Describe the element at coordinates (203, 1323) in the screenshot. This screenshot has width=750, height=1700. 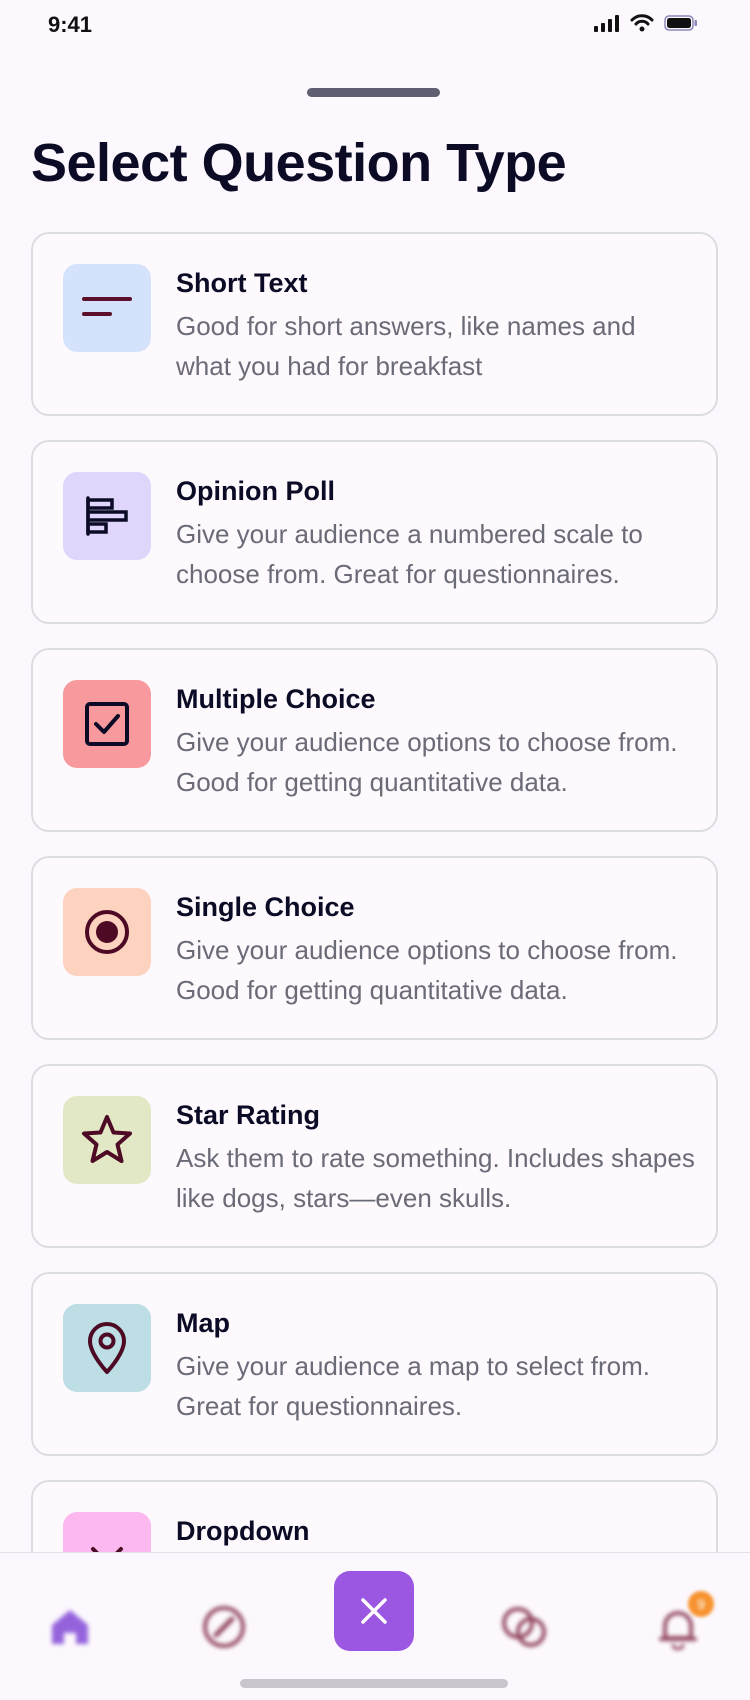
I see `card-title: Map` at that location.